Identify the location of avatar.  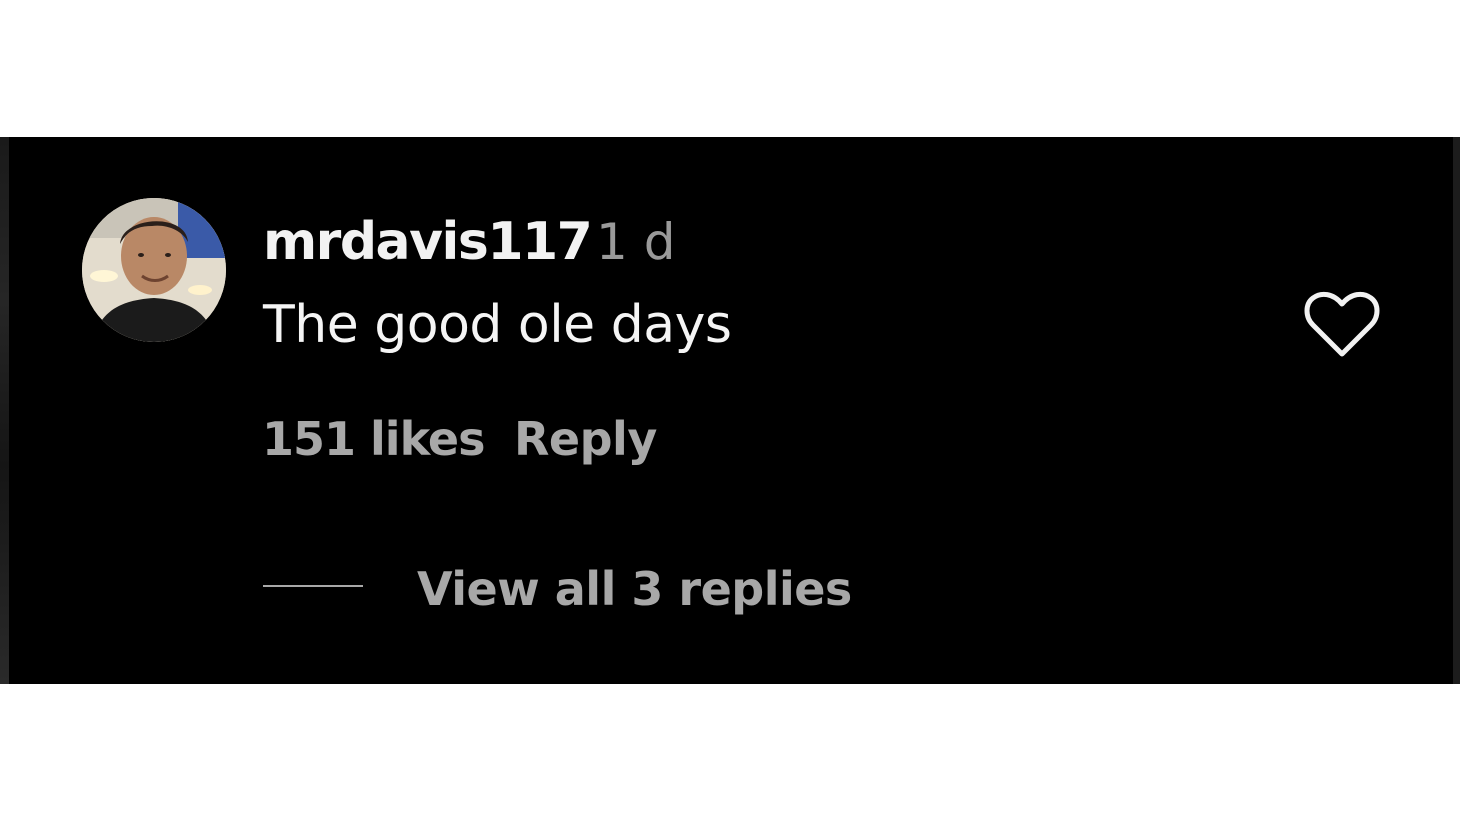
(154, 270).